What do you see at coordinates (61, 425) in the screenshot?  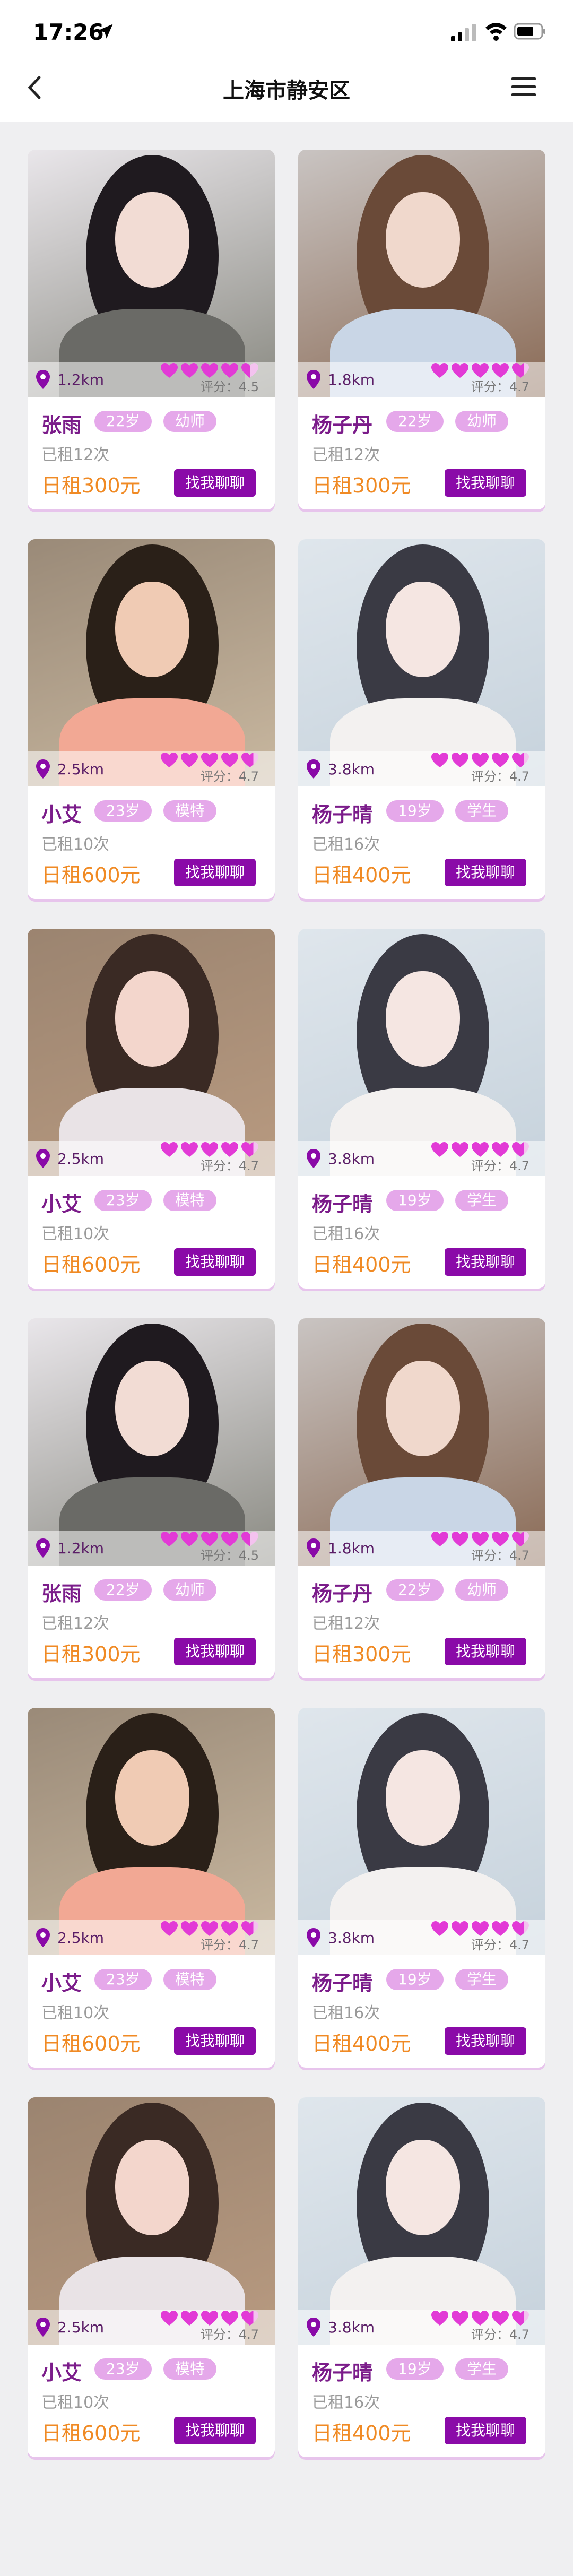 I see `companion-name: 张雨` at bounding box center [61, 425].